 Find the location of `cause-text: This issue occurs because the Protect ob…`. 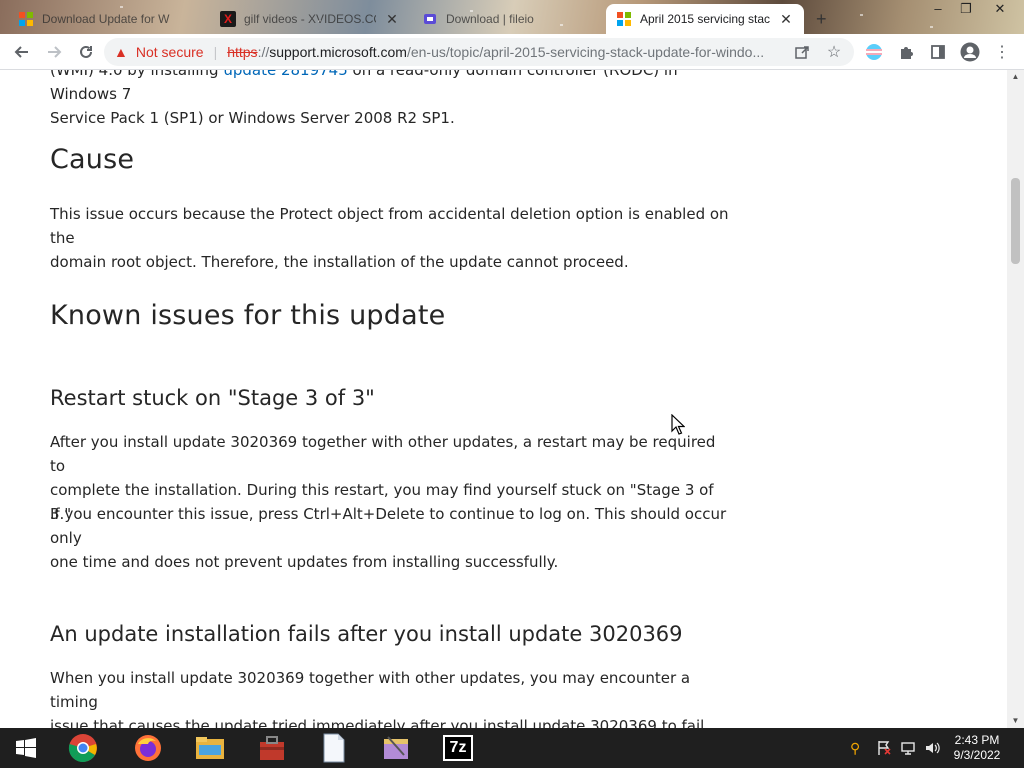

cause-text: This issue occurs because the Protect ob… is located at coordinates (389, 226).